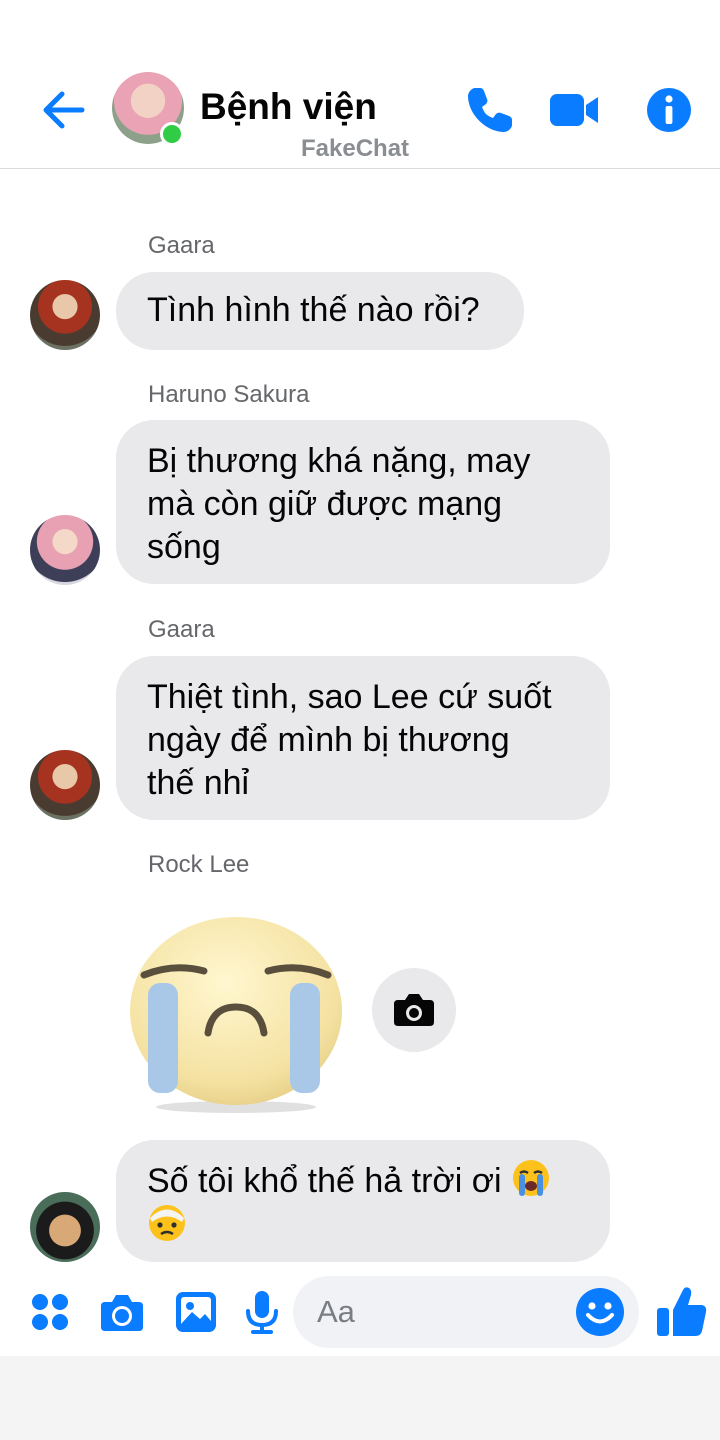  What do you see at coordinates (236, 1015) in the screenshot?
I see `crying-face-sticker` at bounding box center [236, 1015].